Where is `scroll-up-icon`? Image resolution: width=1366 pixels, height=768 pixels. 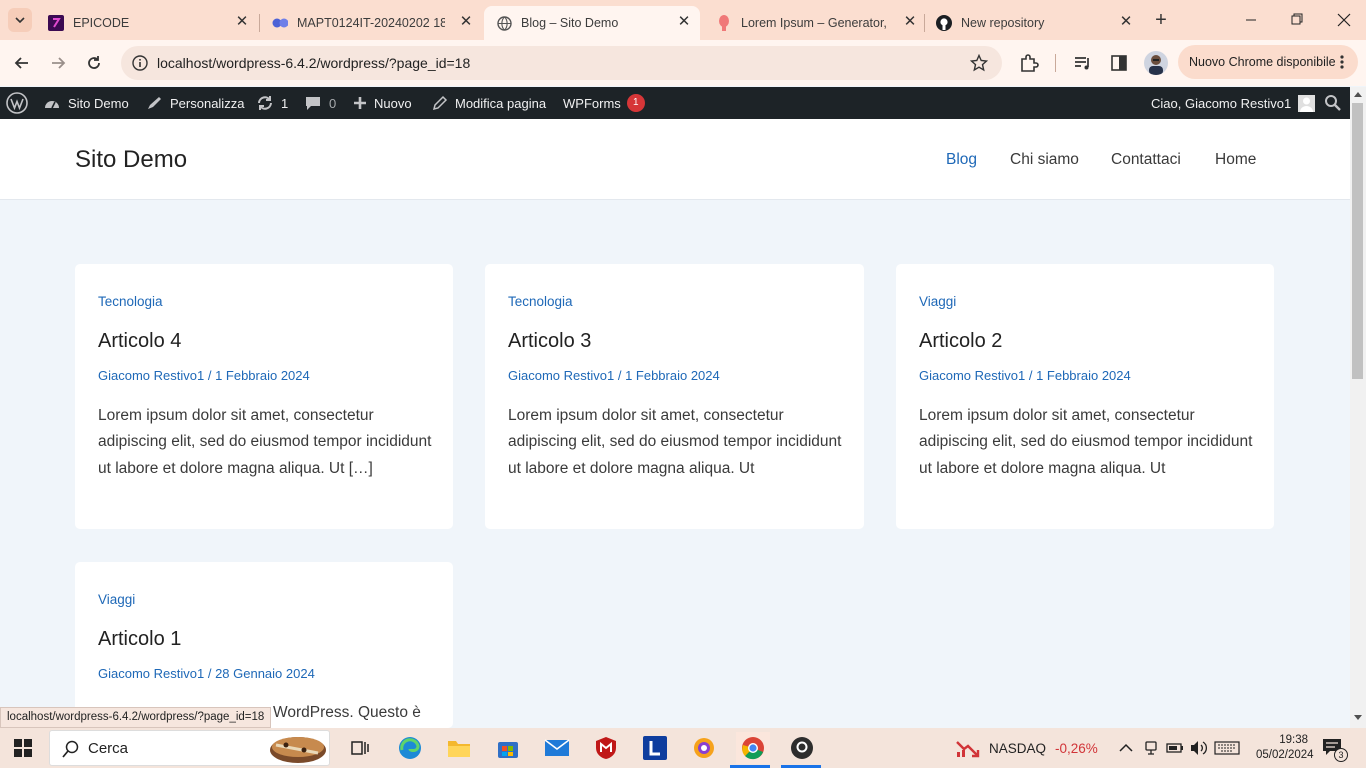 scroll-up-icon is located at coordinates (1358, 94).